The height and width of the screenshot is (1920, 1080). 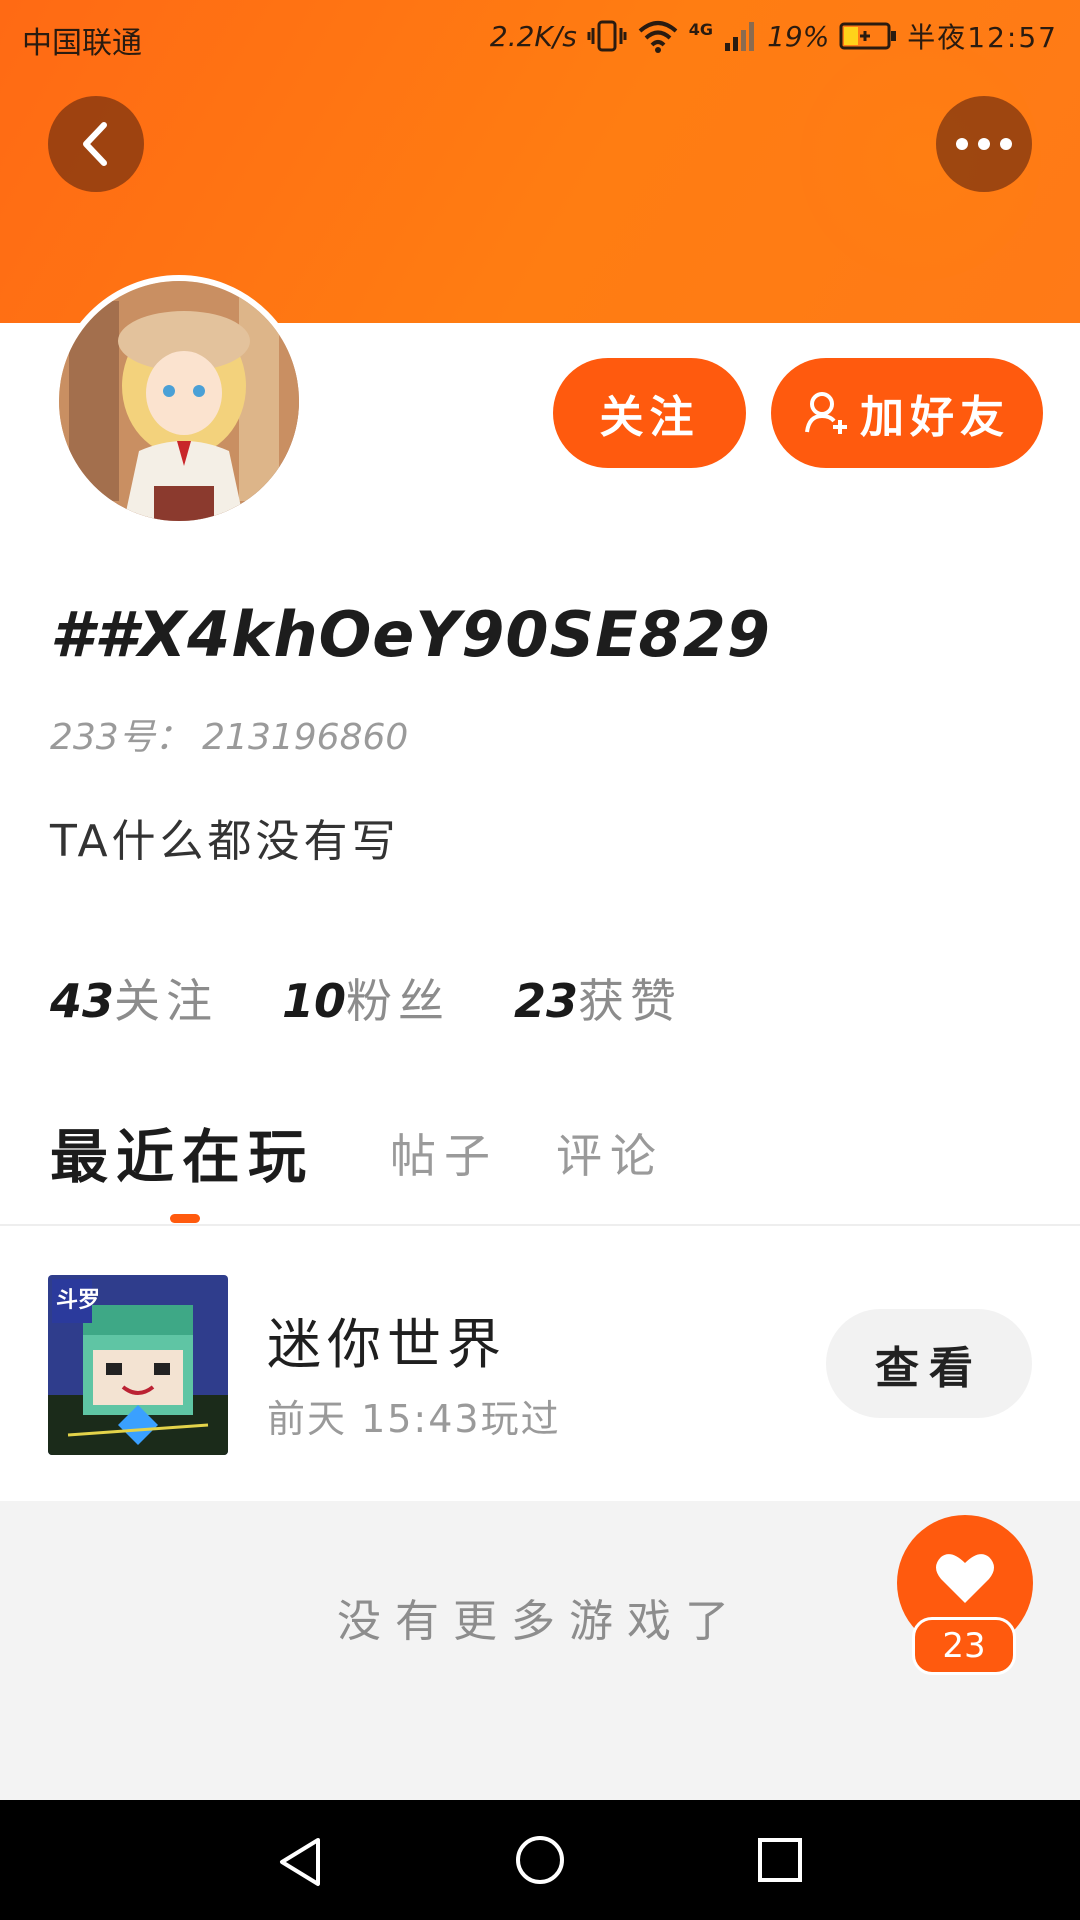 What do you see at coordinates (314, 1001) in the screenshot?
I see `stat-number: 10` at bounding box center [314, 1001].